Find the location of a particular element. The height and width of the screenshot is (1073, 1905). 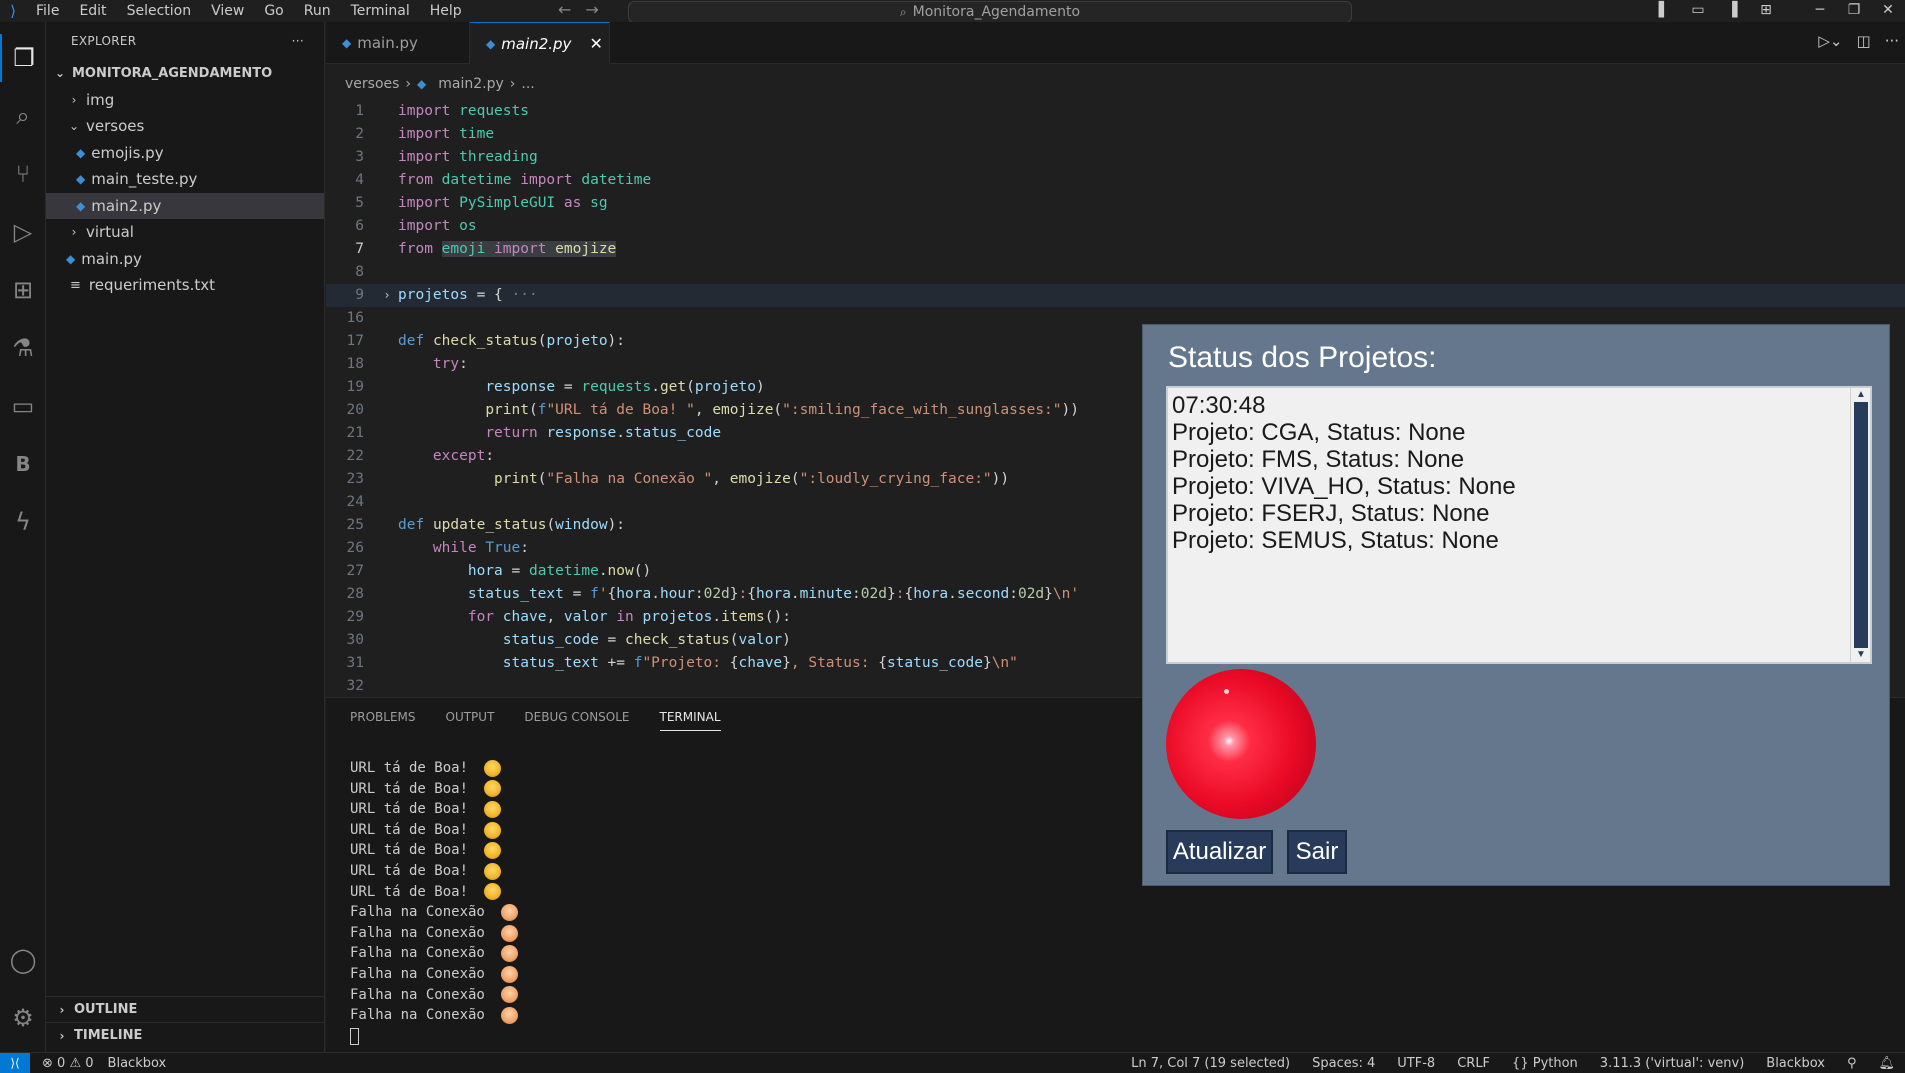

tab-terminal: TERMINAL is located at coordinates (690, 720).